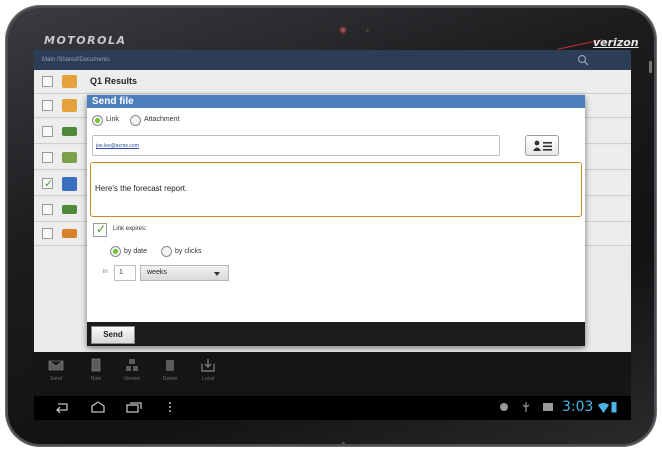 The width and height of the screenshot is (662, 451). I want to click on contacts-button, so click(542, 145).